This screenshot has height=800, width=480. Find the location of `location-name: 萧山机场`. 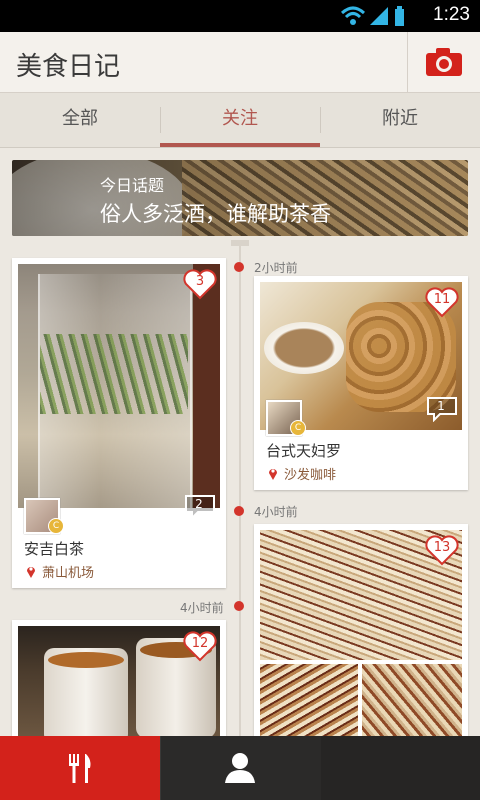

location-name: 萧山机场 is located at coordinates (68, 573).